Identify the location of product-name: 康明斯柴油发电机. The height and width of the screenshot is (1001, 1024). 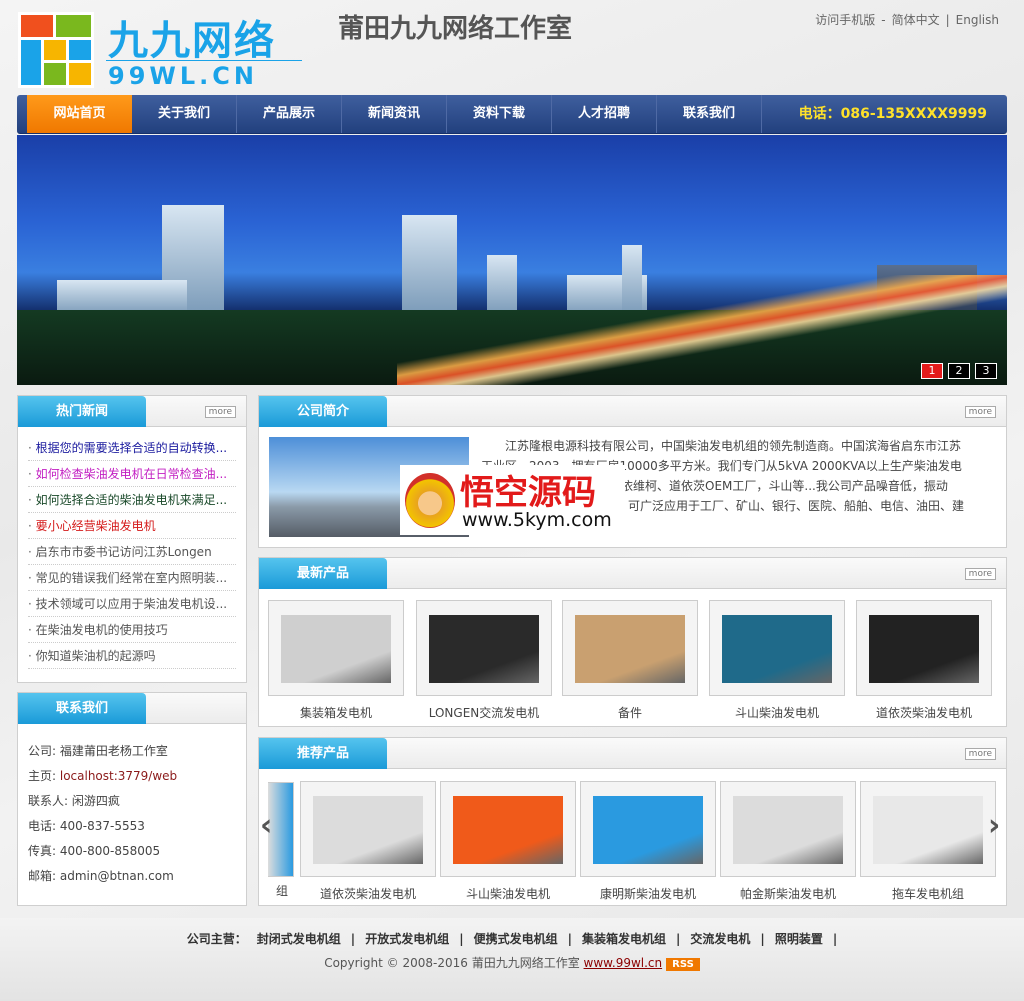
(648, 893).